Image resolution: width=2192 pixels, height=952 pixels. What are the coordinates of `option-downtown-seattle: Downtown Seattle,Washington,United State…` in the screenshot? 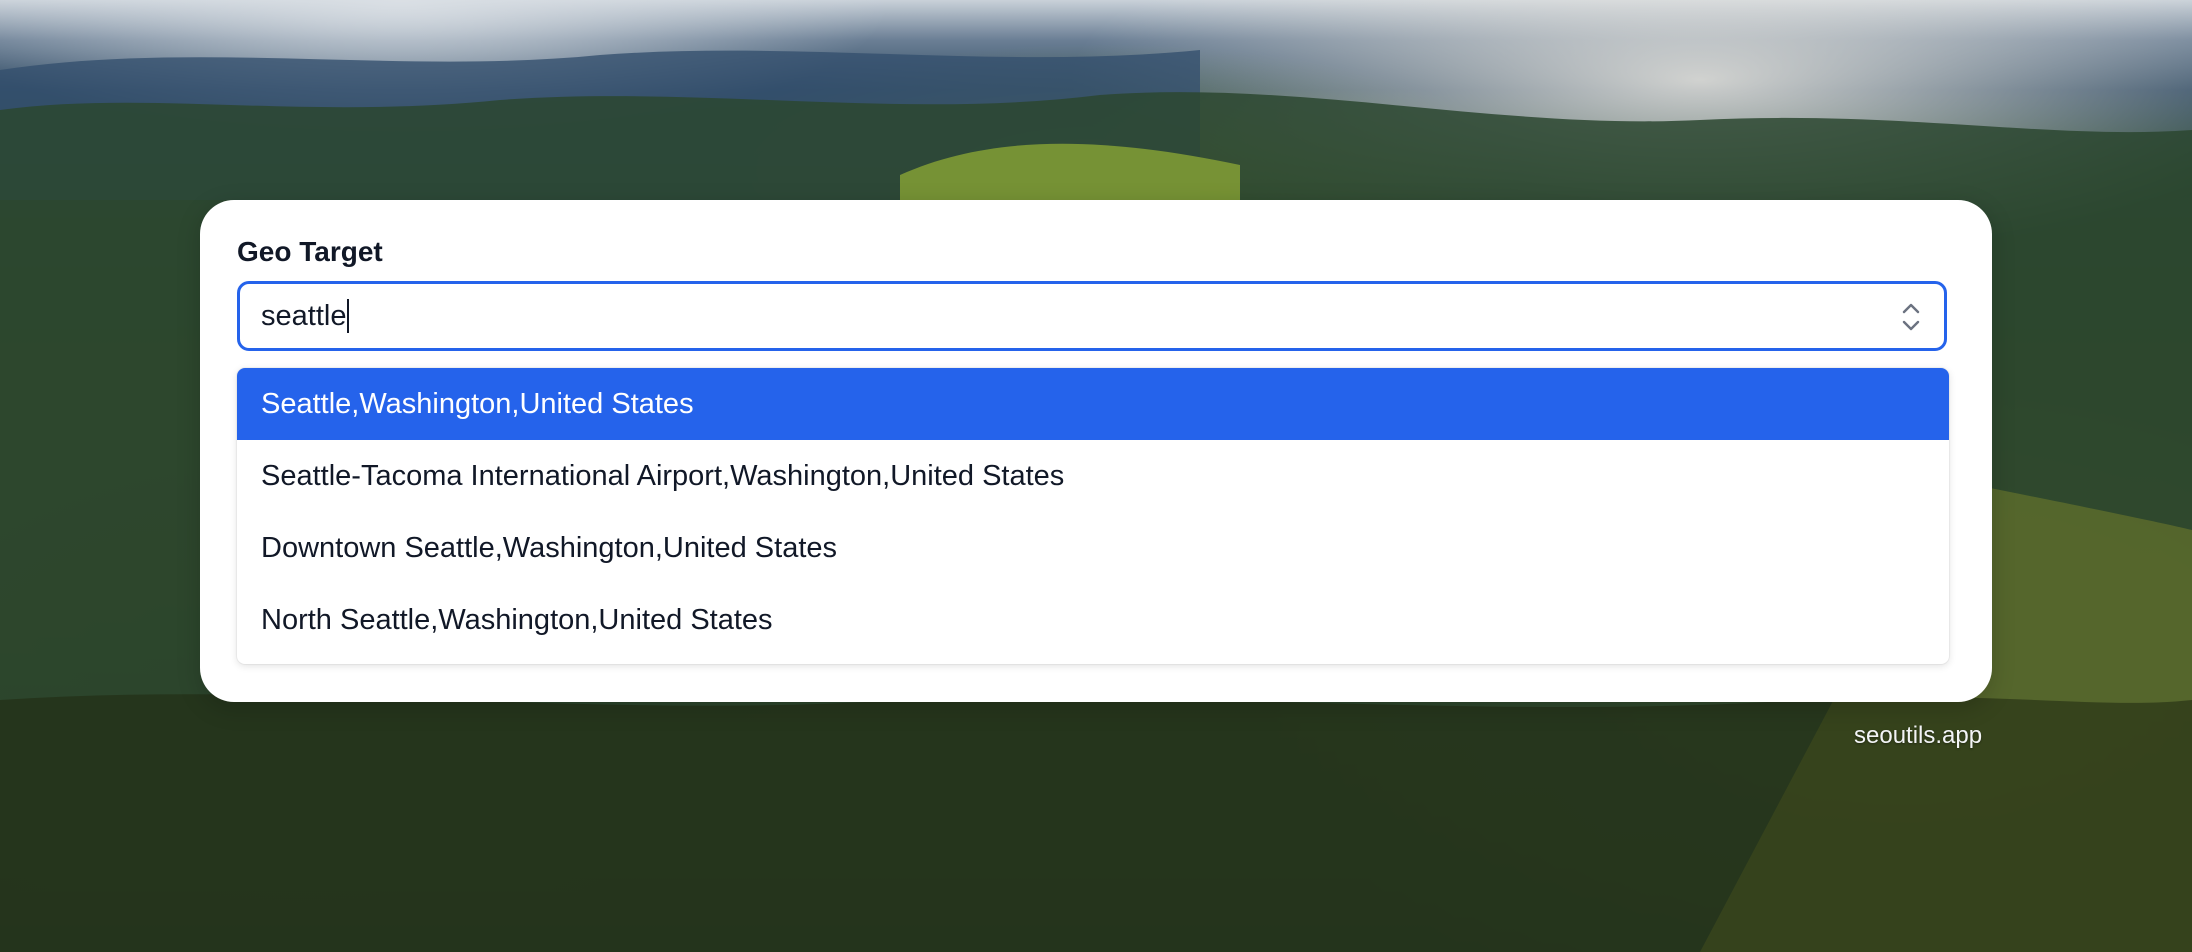 It's located at (1093, 548).